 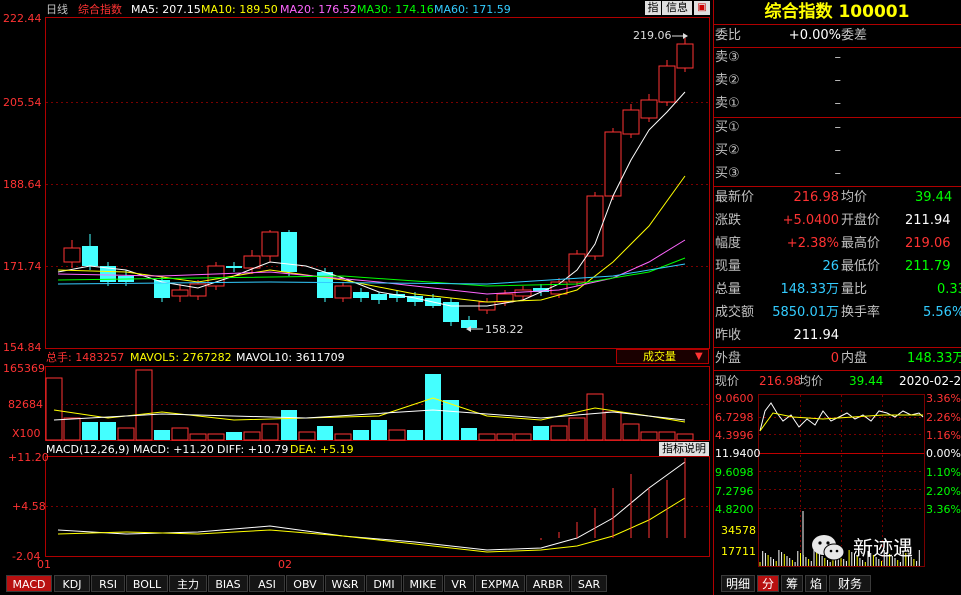 What do you see at coordinates (504, 329) in the screenshot?
I see `low-annotation: 158.22` at bounding box center [504, 329].